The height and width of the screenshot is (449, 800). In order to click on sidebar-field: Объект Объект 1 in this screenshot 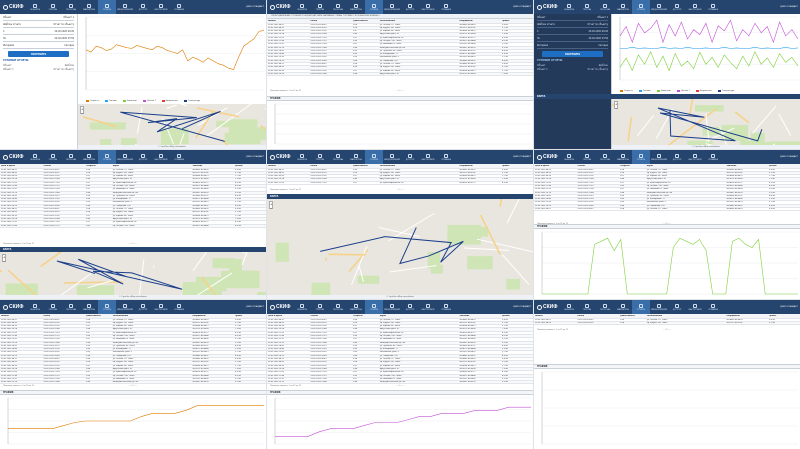, I will do `click(572, 18)`.